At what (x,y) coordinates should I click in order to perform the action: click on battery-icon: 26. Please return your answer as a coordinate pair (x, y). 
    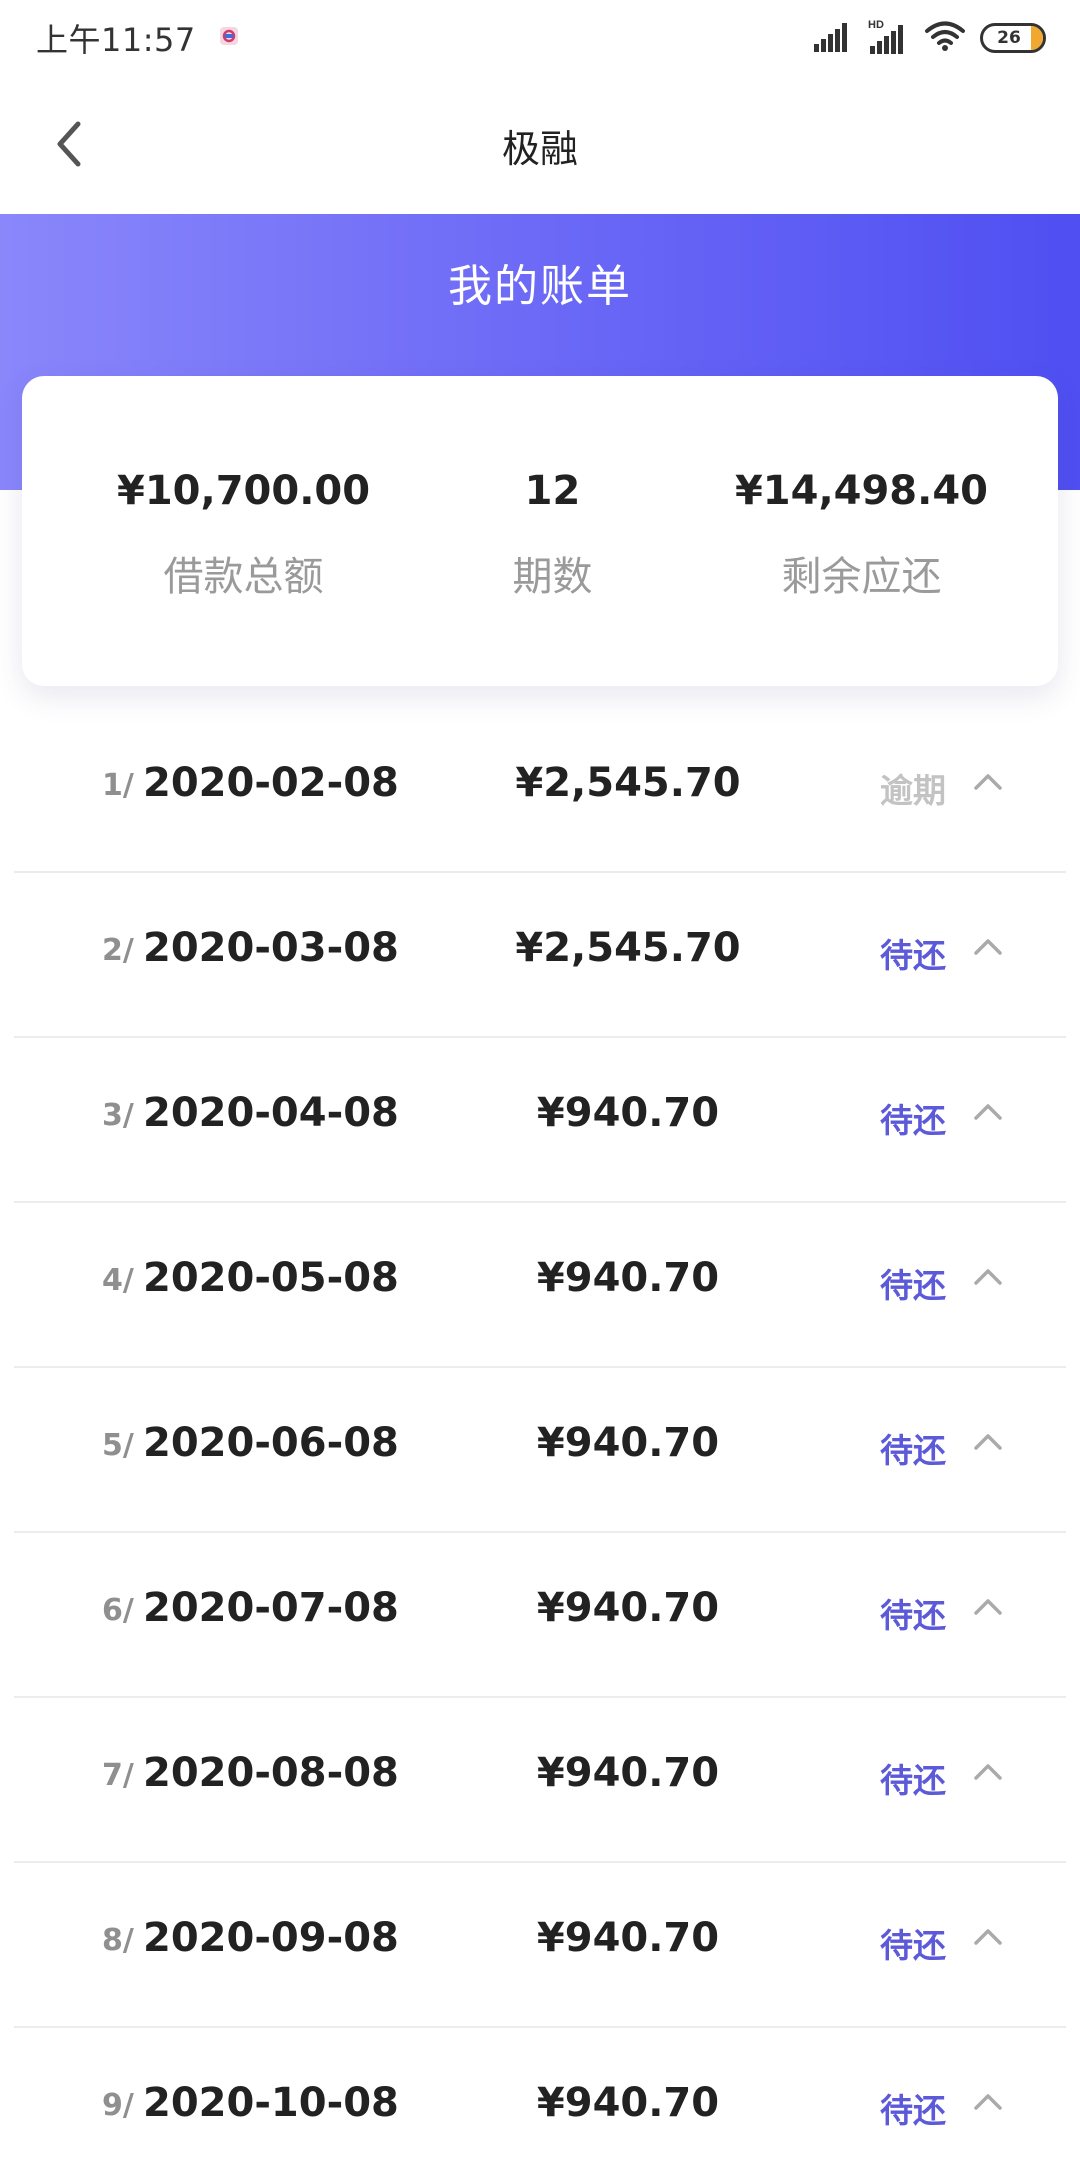
    Looking at the image, I should click on (1013, 38).